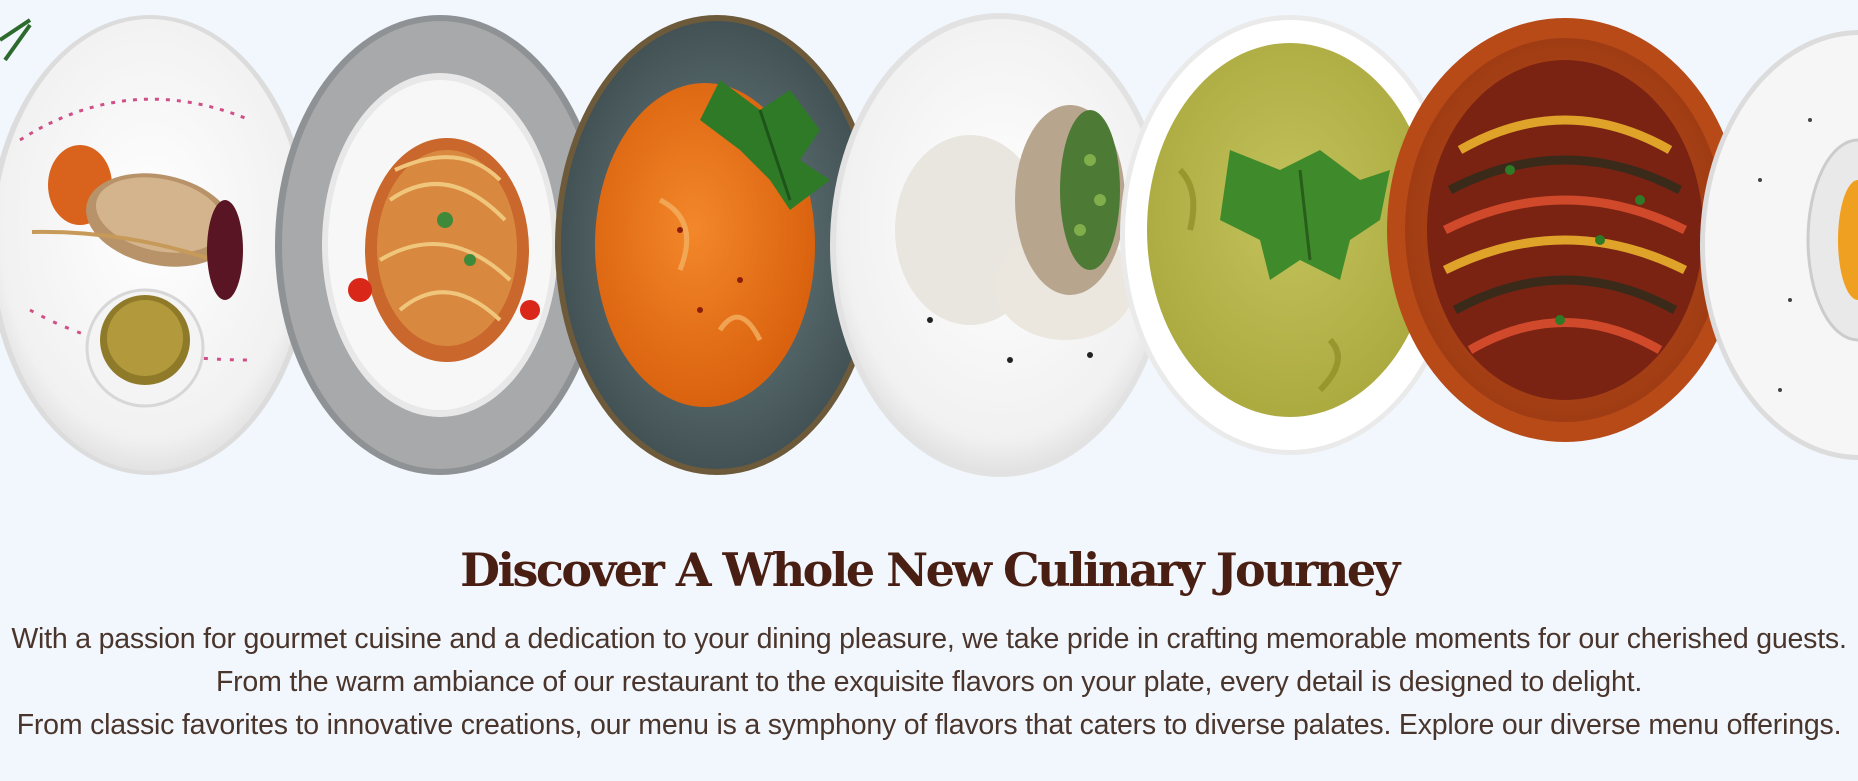  What do you see at coordinates (156, 245) in the screenshot?
I see `dish-fish-plate` at bounding box center [156, 245].